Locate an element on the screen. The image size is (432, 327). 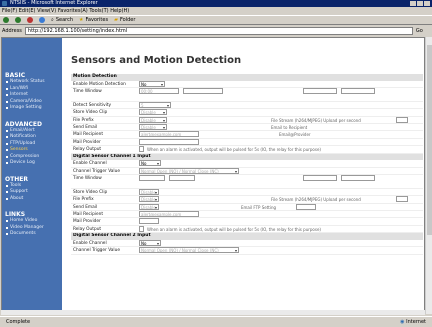
detect-select: 5 is located at coordinates (155, 104).